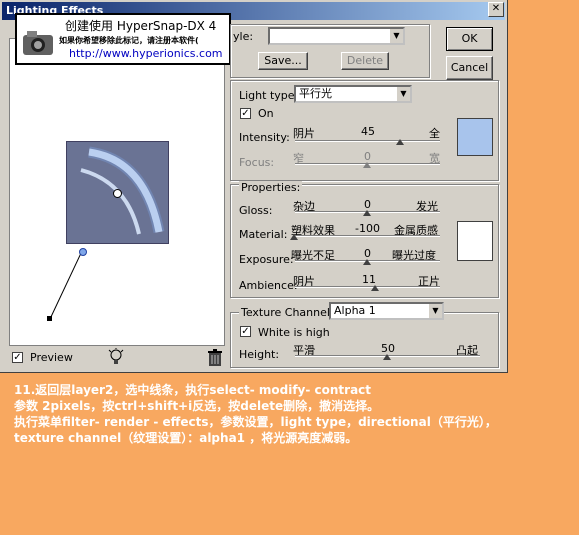  What do you see at coordinates (38, 43) in the screenshot?
I see `camera-icon` at bounding box center [38, 43].